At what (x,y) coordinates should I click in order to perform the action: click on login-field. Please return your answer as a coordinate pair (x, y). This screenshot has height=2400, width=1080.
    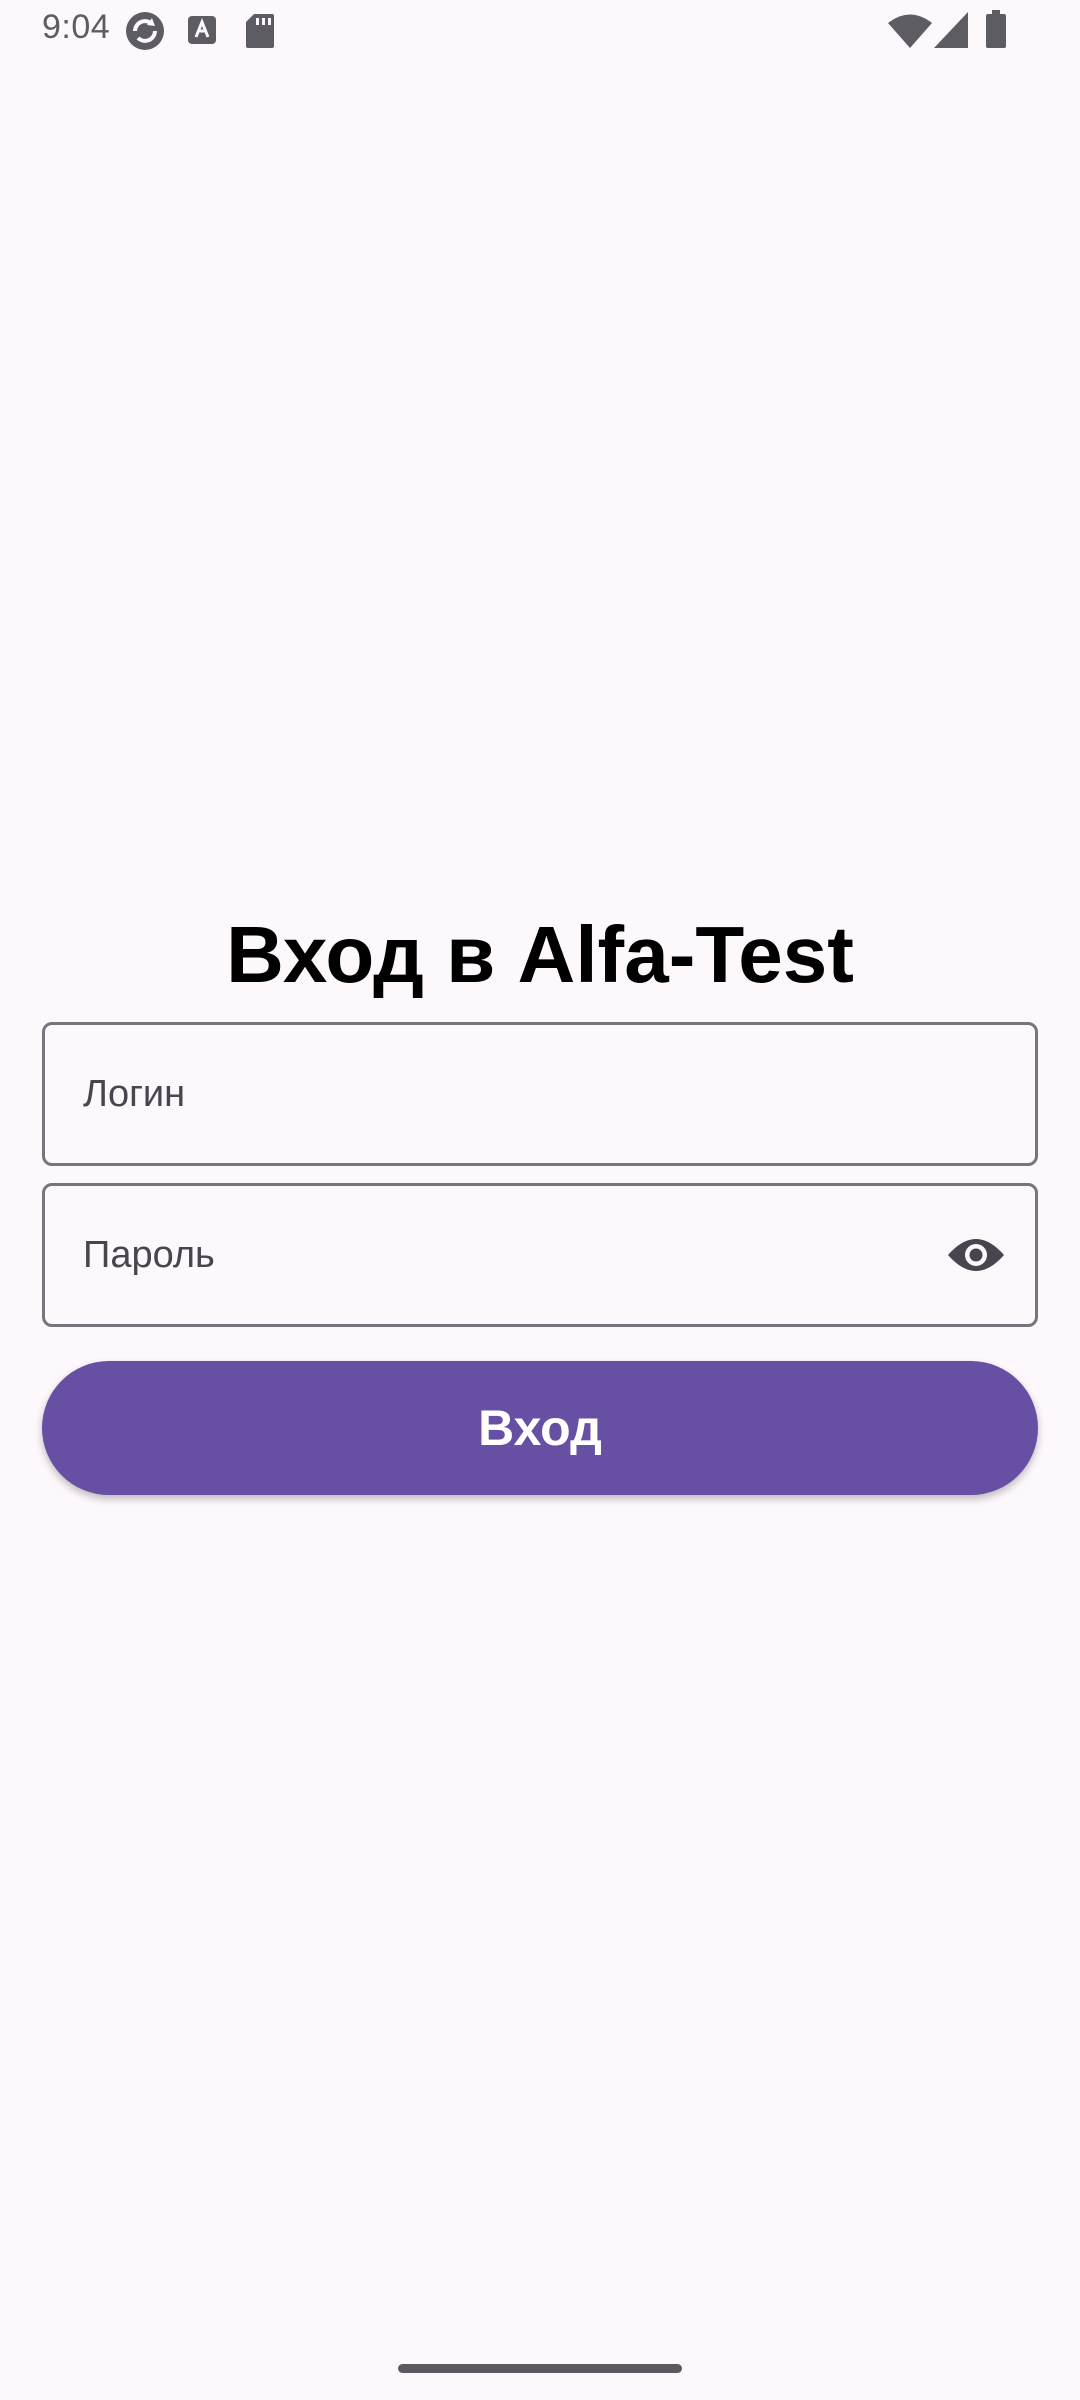
    Looking at the image, I should click on (540, 1094).